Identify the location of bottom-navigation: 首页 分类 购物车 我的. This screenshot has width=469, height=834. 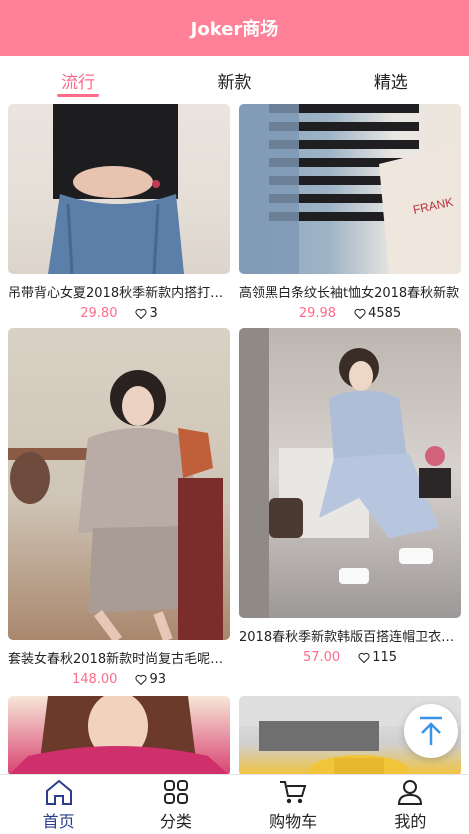
(234, 804).